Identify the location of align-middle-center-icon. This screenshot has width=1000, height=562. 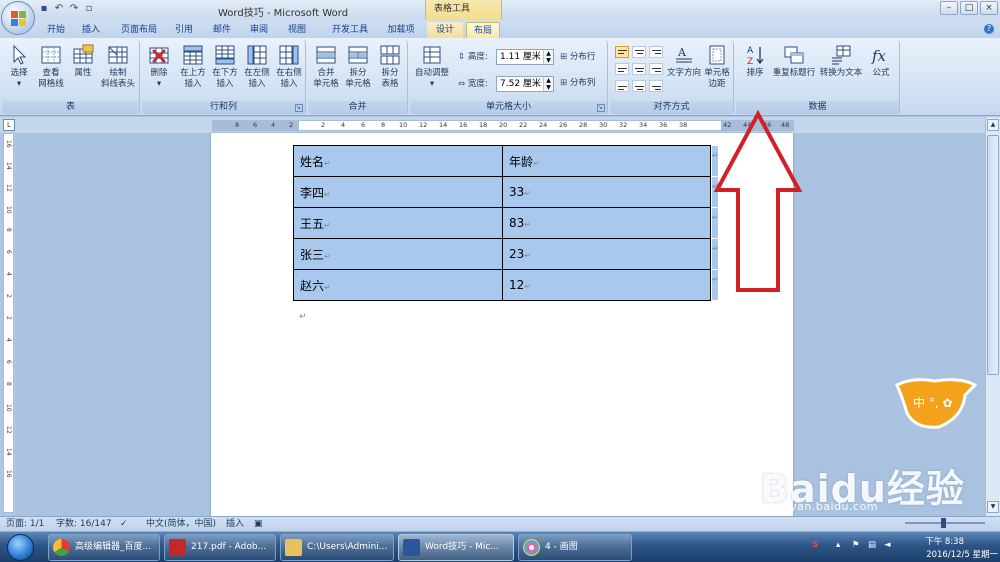
(639, 69).